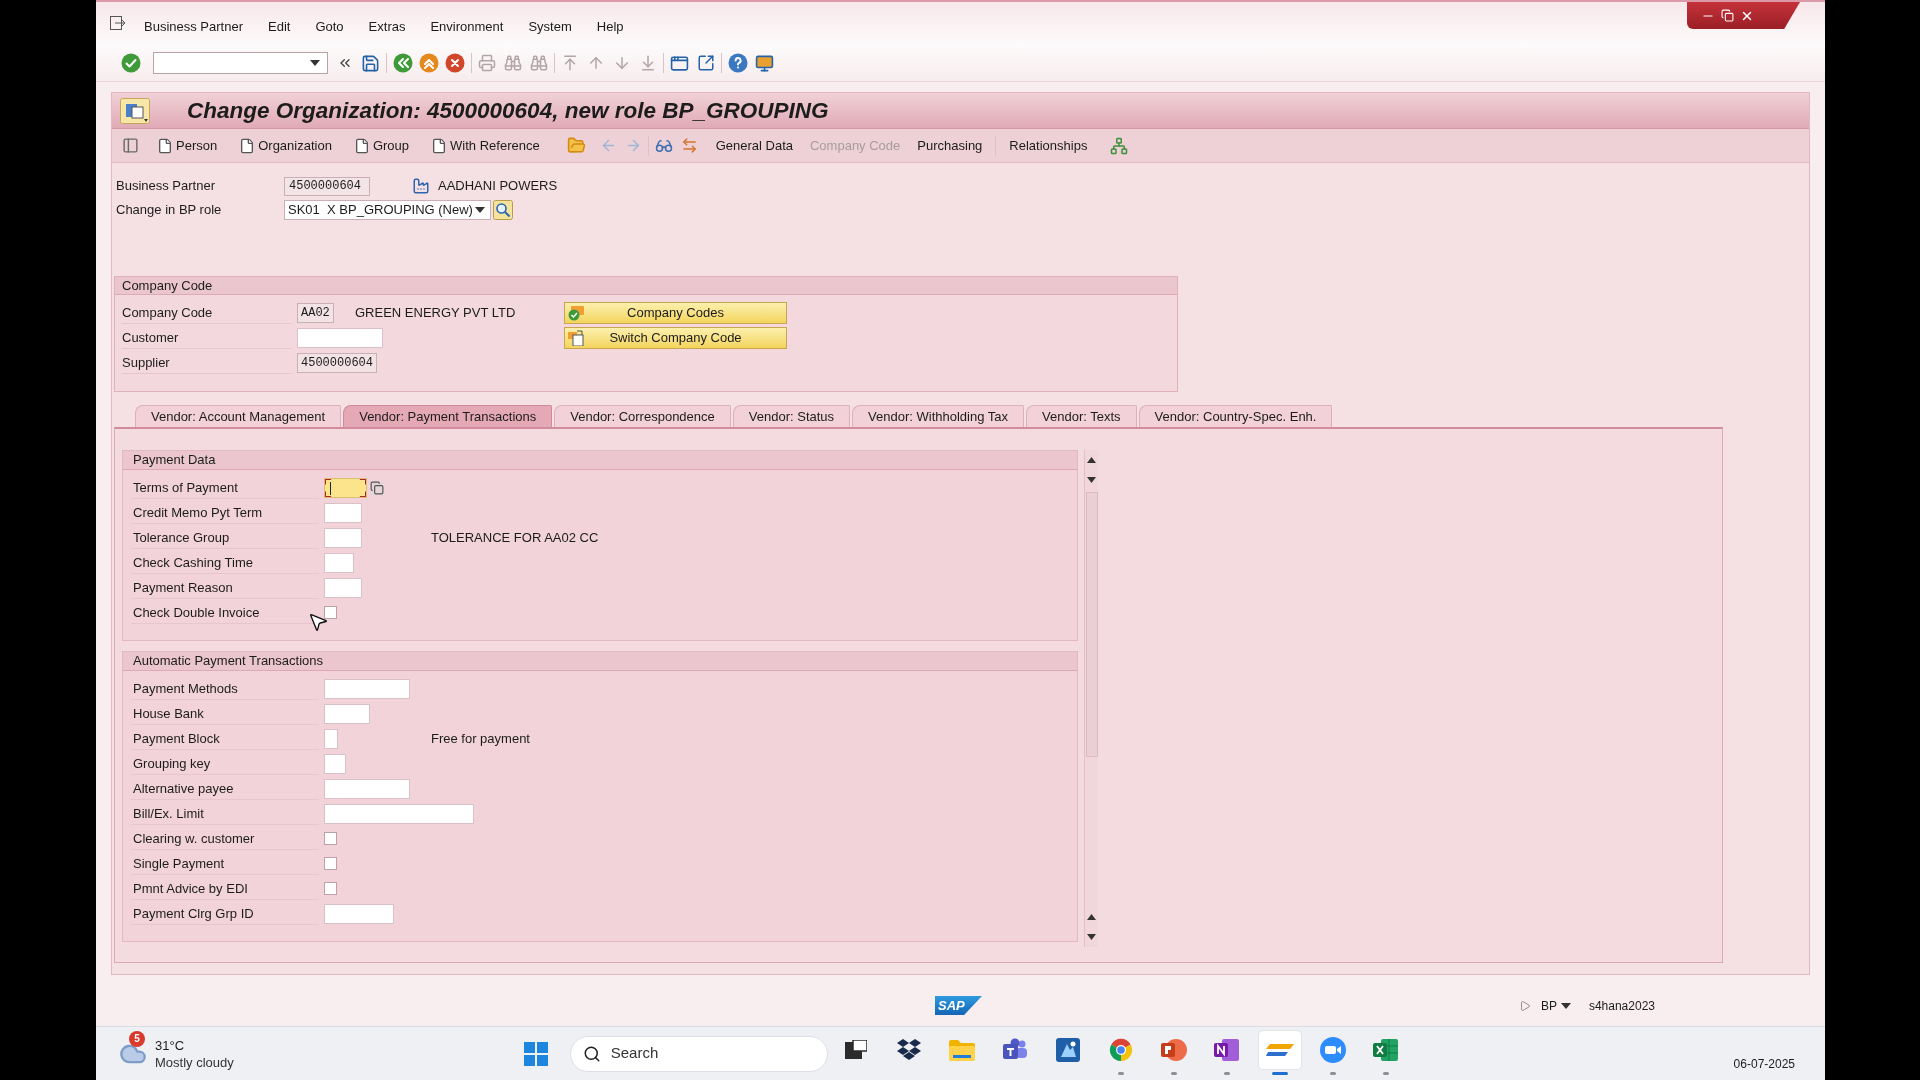 The width and height of the screenshot is (1920, 1080). Describe the element at coordinates (225, 562) in the screenshot. I see `field-label: Check Cashing Time` at that location.